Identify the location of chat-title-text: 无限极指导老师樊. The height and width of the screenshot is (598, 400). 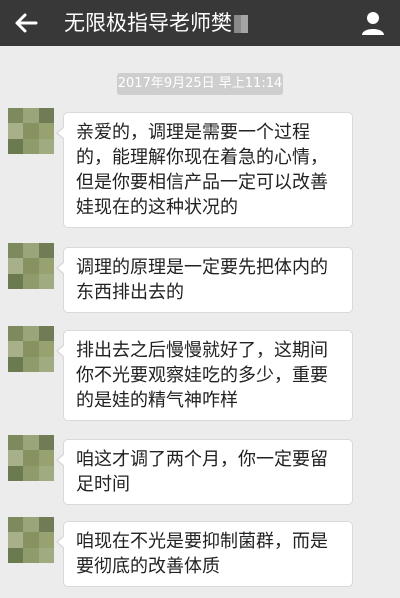
(148, 23).